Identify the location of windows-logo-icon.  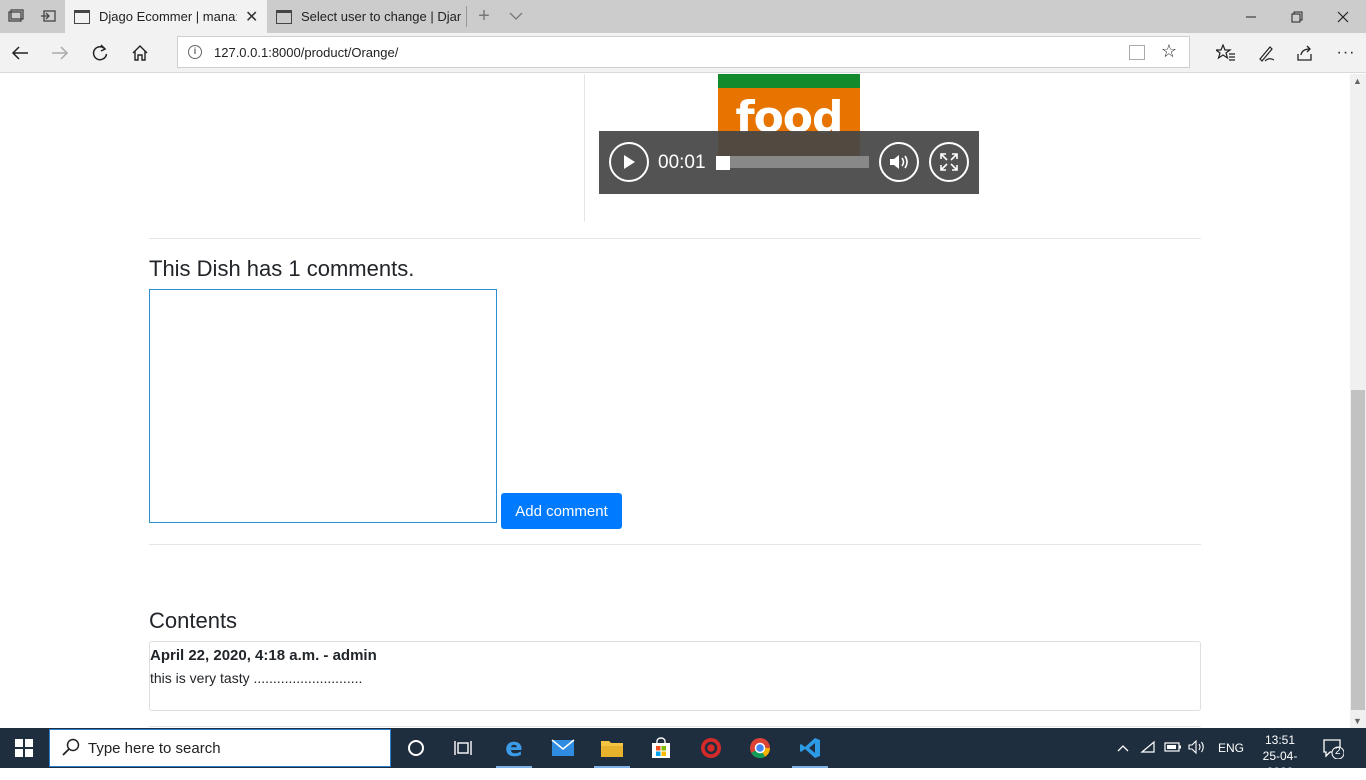
(24, 748).